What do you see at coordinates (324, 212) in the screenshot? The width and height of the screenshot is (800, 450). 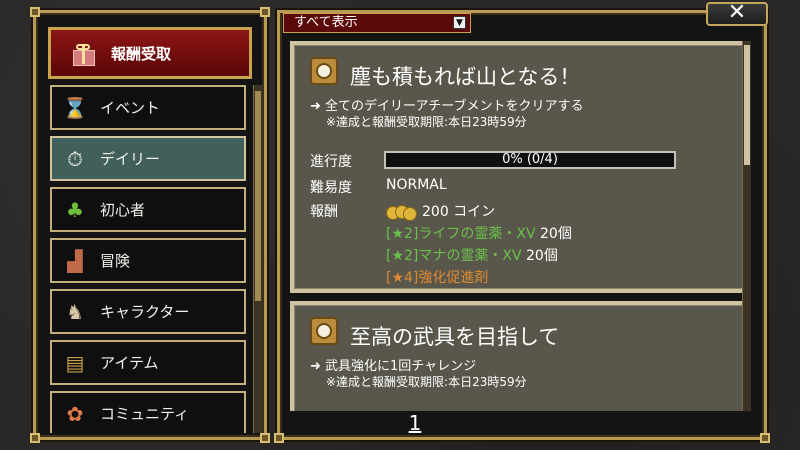 I see `reward-label: 報酬` at bounding box center [324, 212].